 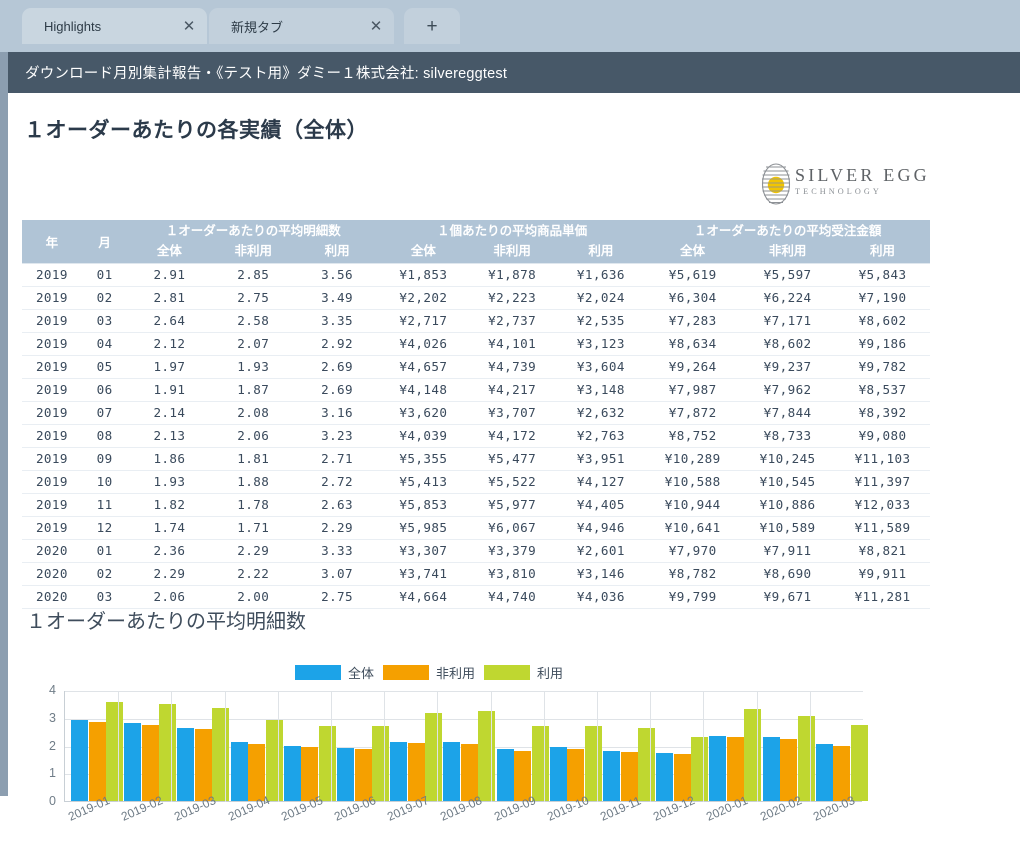 What do you see at coordinates (601, 251) in the screenshot?
I see `subheader-price-user: 利用` at bounding box center [601, 251].